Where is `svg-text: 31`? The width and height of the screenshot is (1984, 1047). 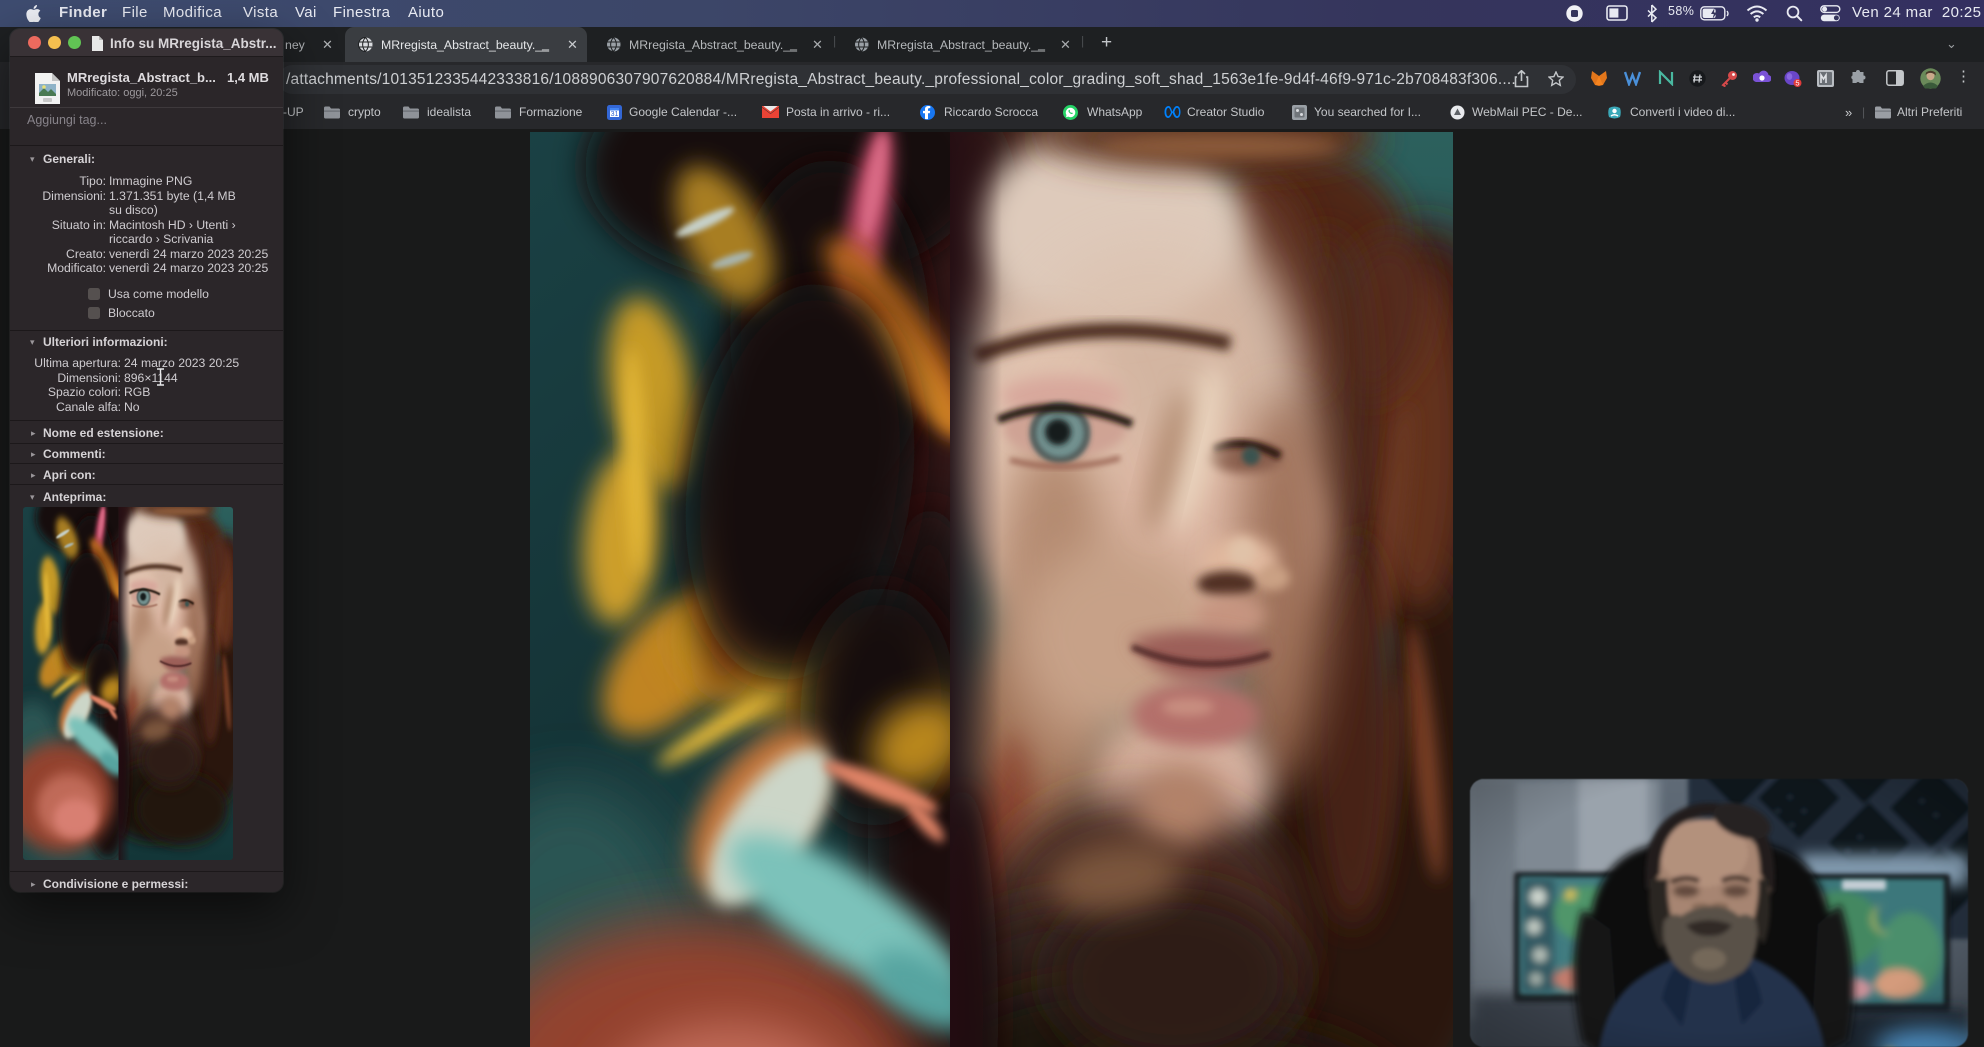 svg-text: 31 is located at coordinates (615, 114).